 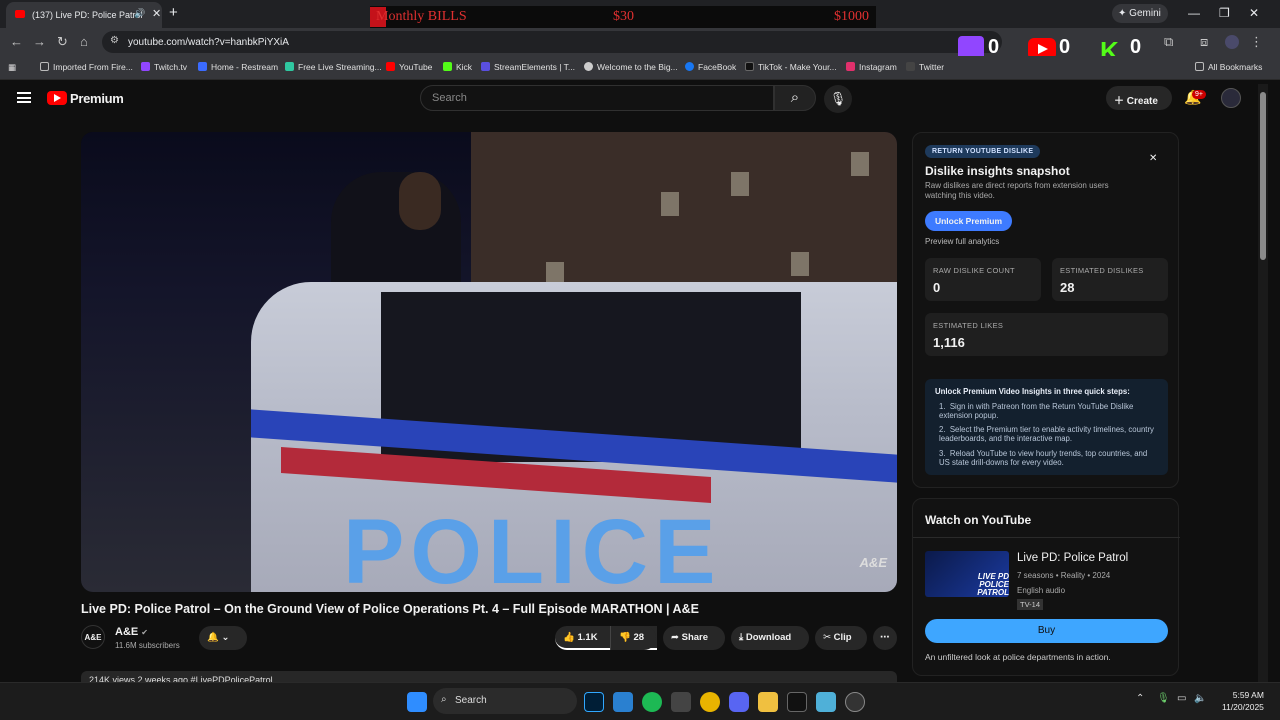 I want to click on gemini-button: ✦ Gemini, so click(x=1140, y=13).